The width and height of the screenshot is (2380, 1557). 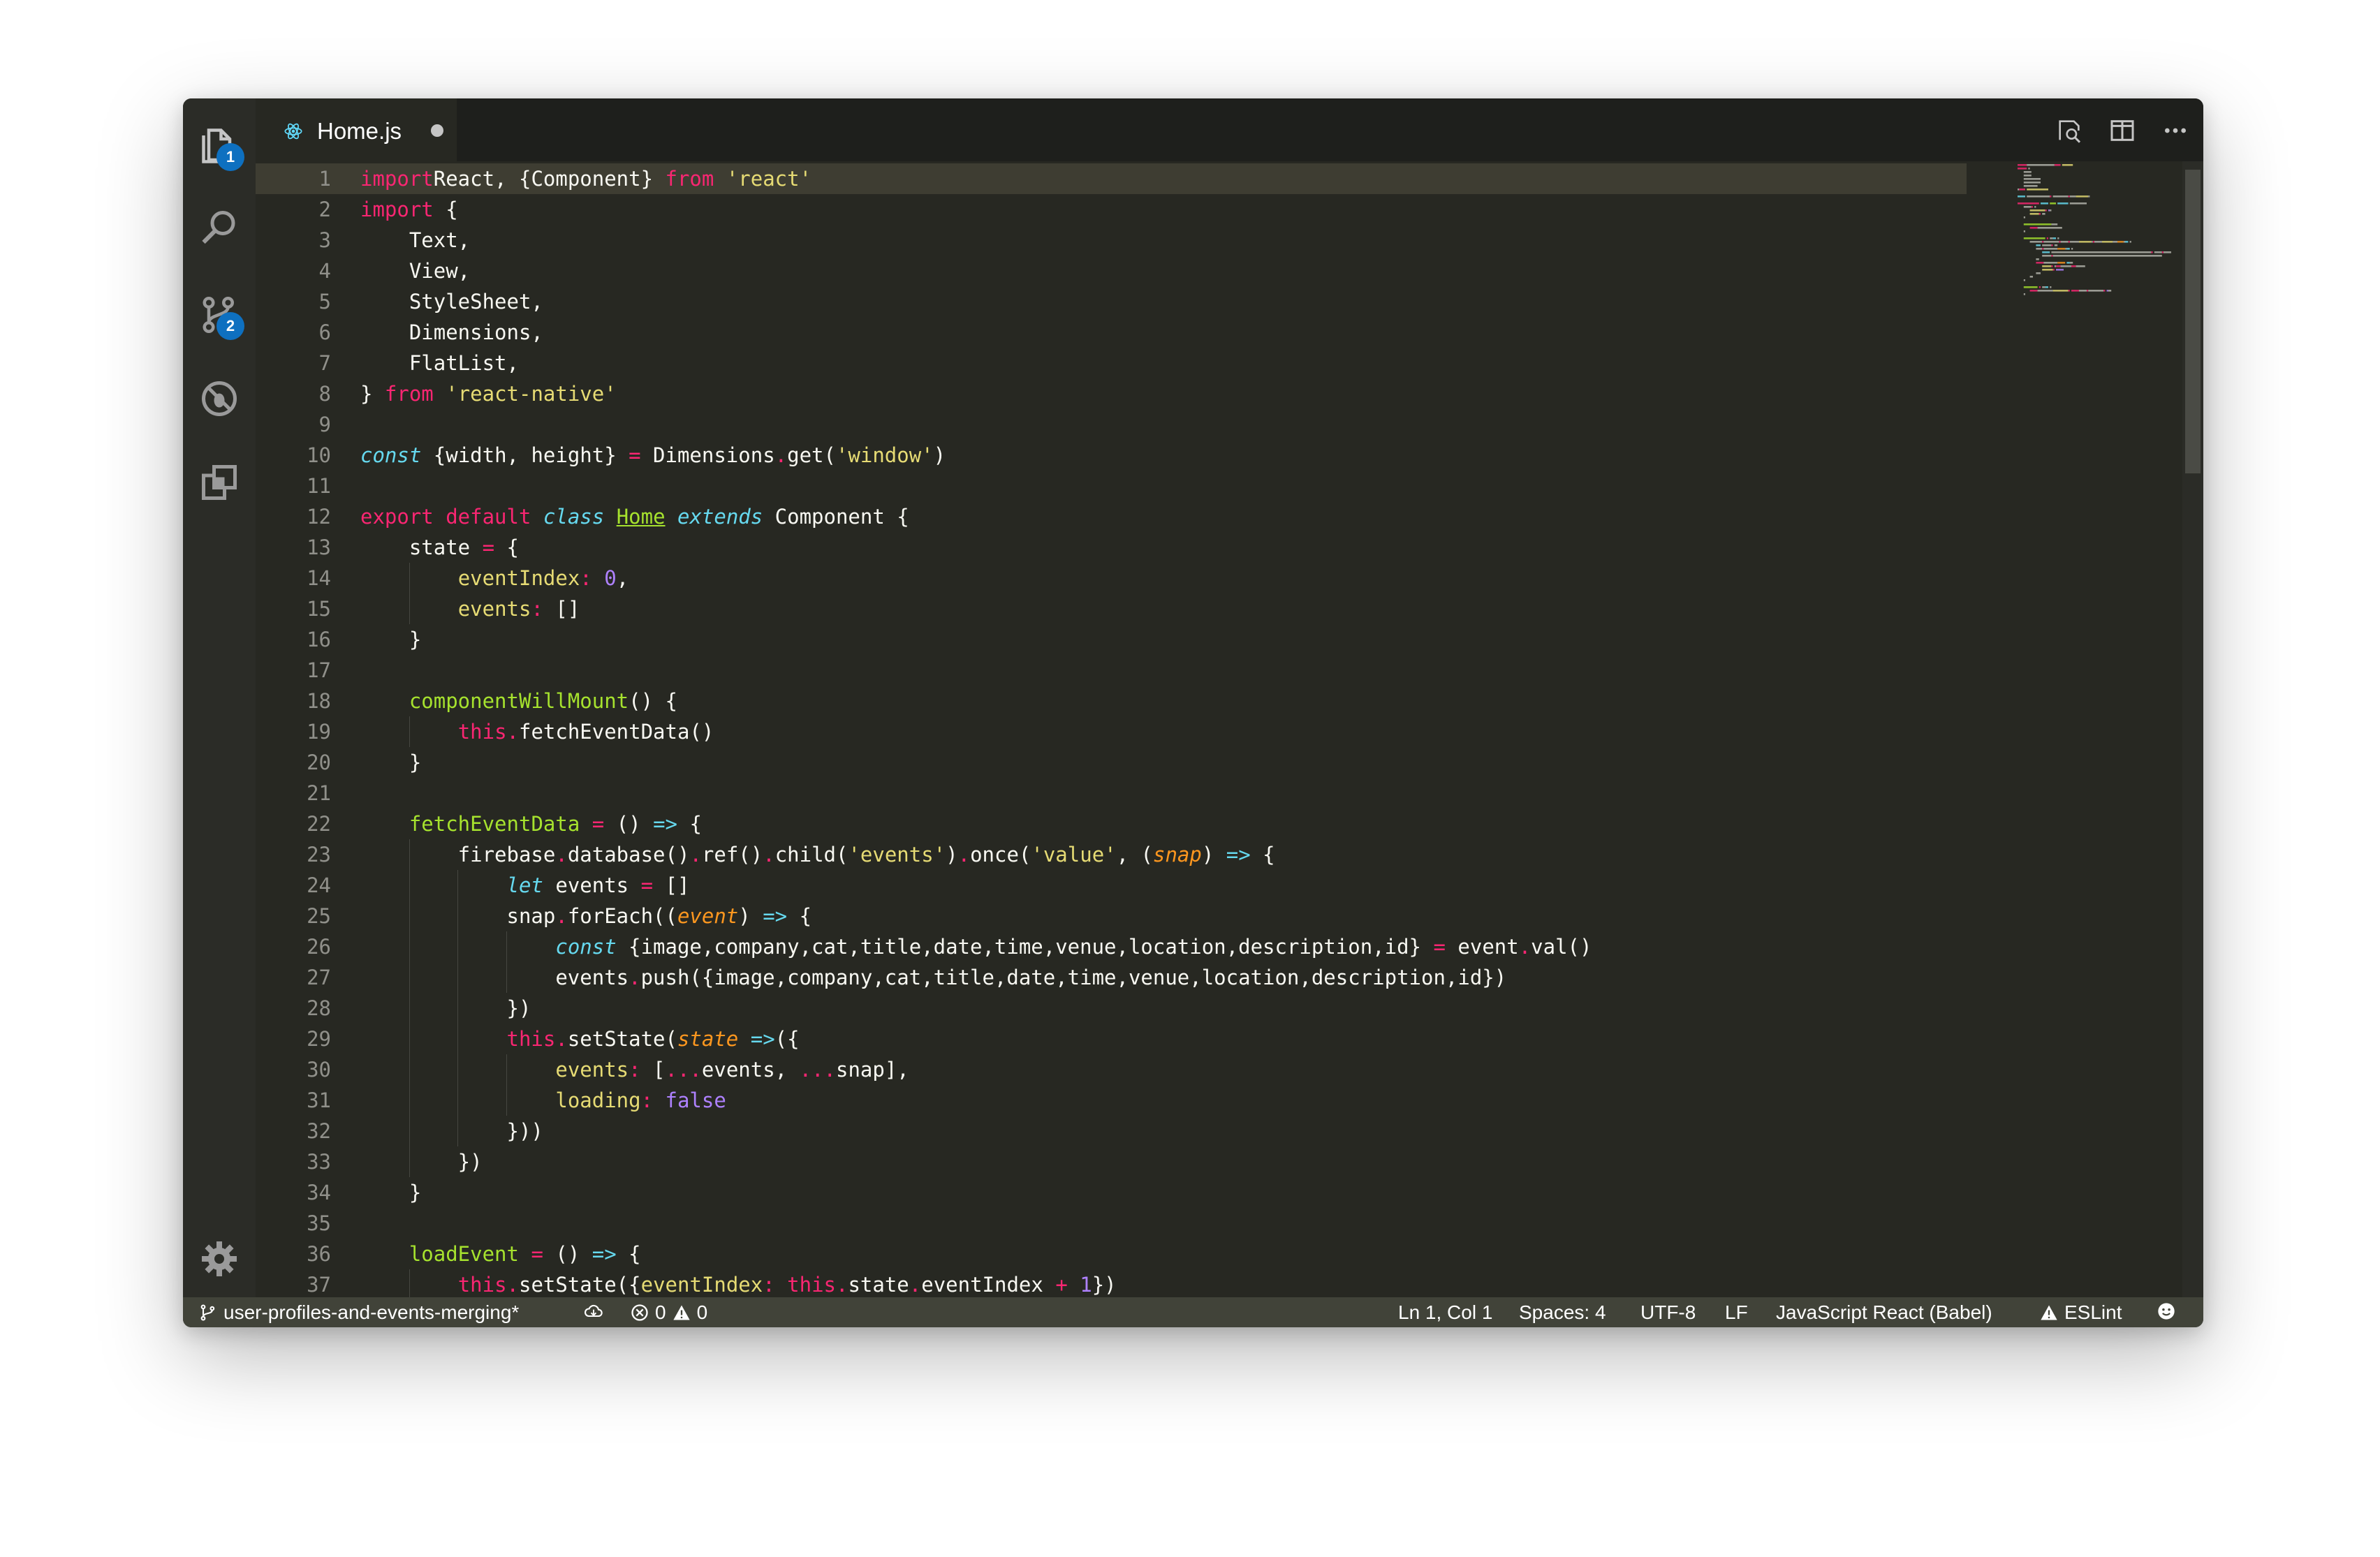 I want to click on code-line: 6 Dimensions,, so click(x=1111, y=332).